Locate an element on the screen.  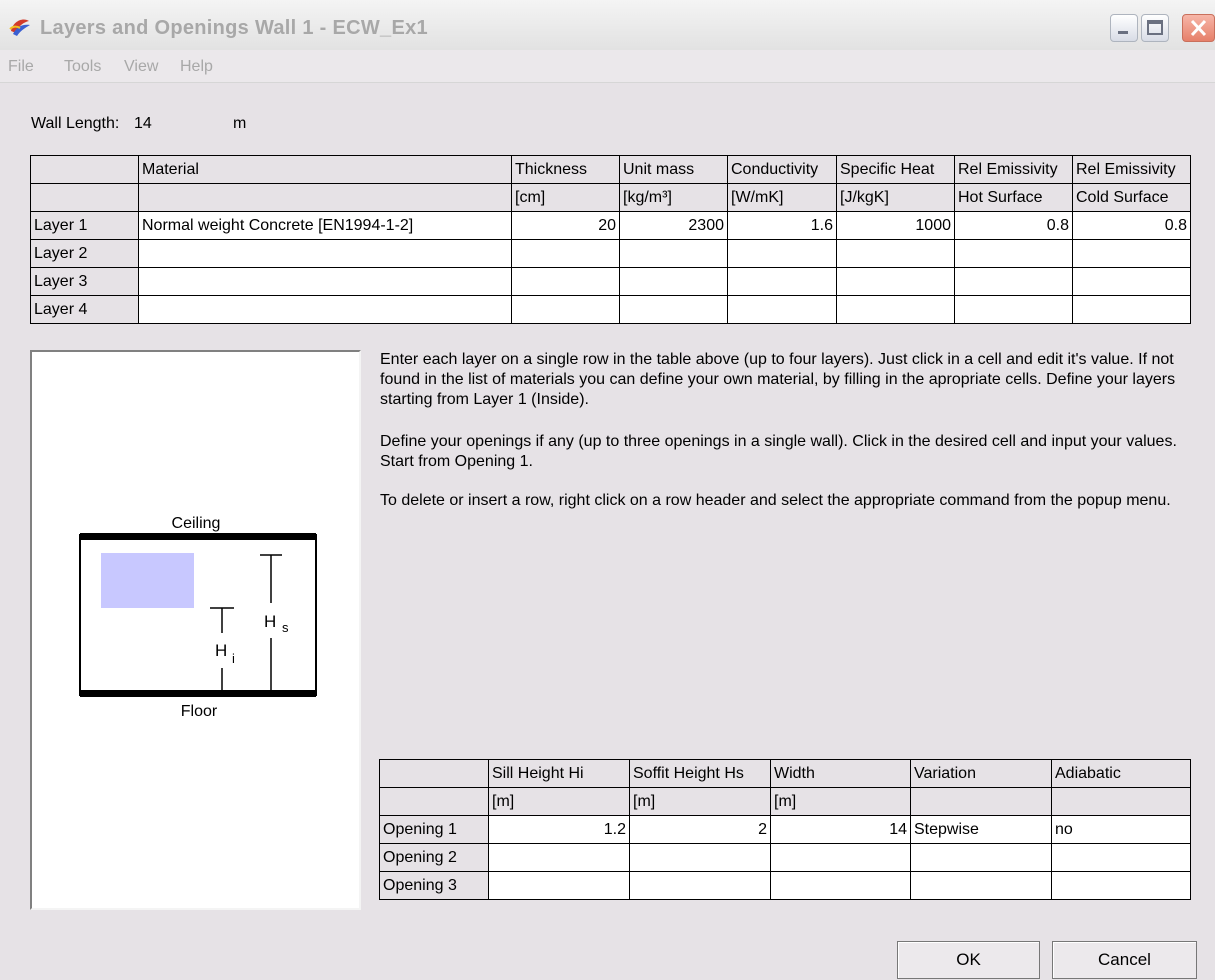
close-button is located at coordinates (1198, 28).